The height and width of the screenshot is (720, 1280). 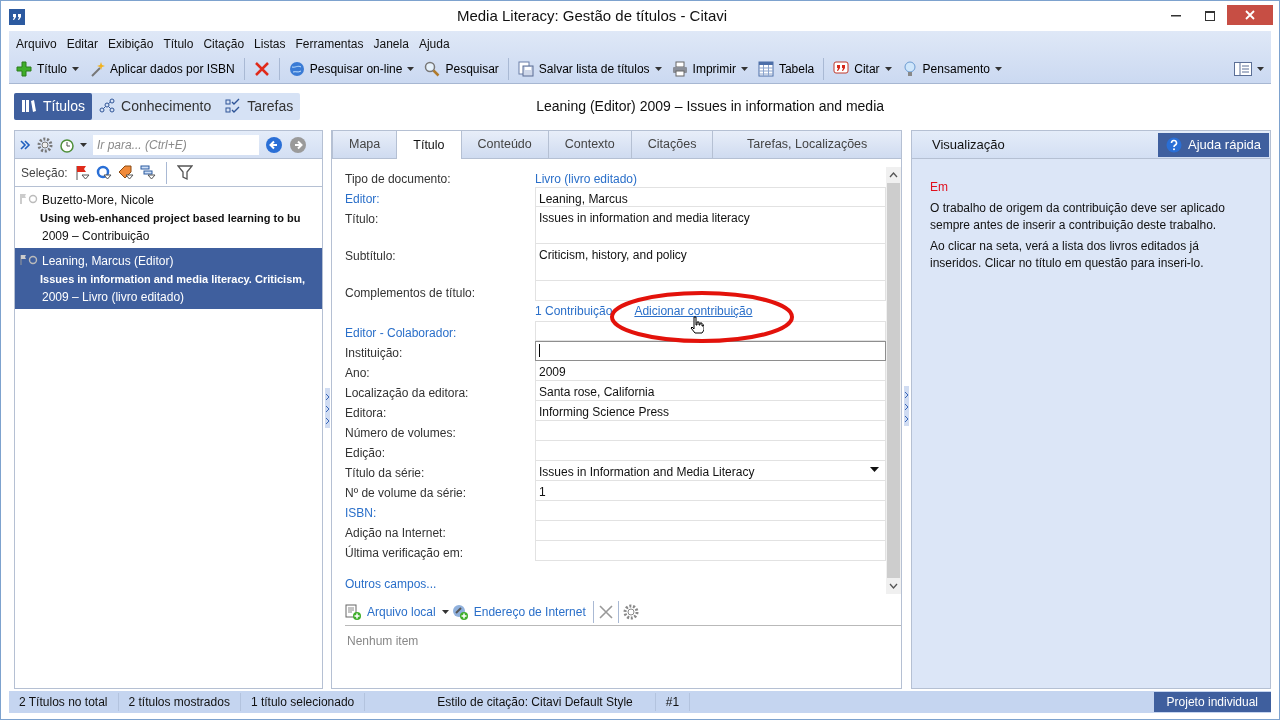 I want to click on contribution-link: 1 Contribuição, so click(x=574, y=311).